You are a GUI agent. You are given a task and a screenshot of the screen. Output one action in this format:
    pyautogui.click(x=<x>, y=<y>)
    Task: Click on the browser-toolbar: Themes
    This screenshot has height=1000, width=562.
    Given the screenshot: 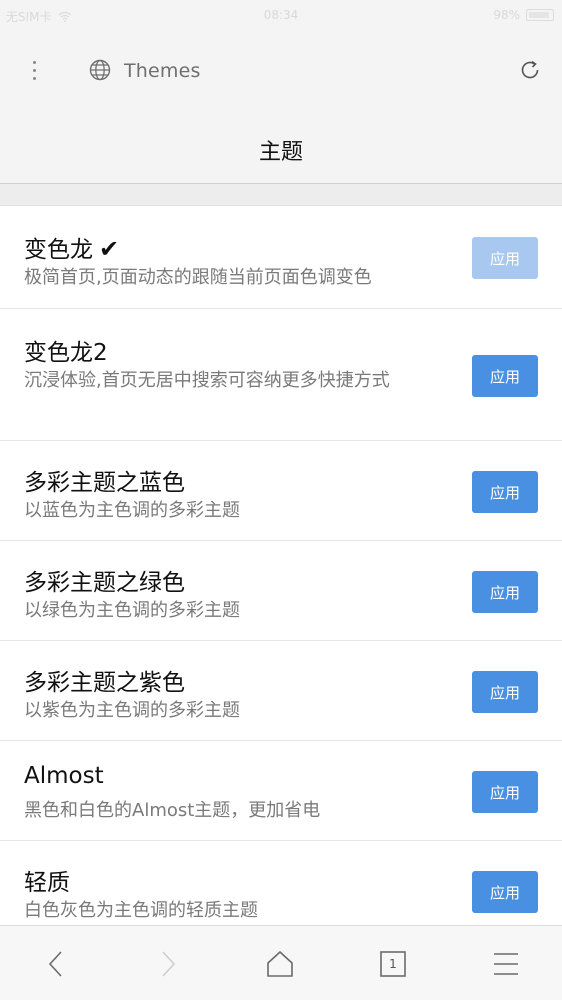 What is the action you would take?
    pyautogui.click(x=281, y=70)
    